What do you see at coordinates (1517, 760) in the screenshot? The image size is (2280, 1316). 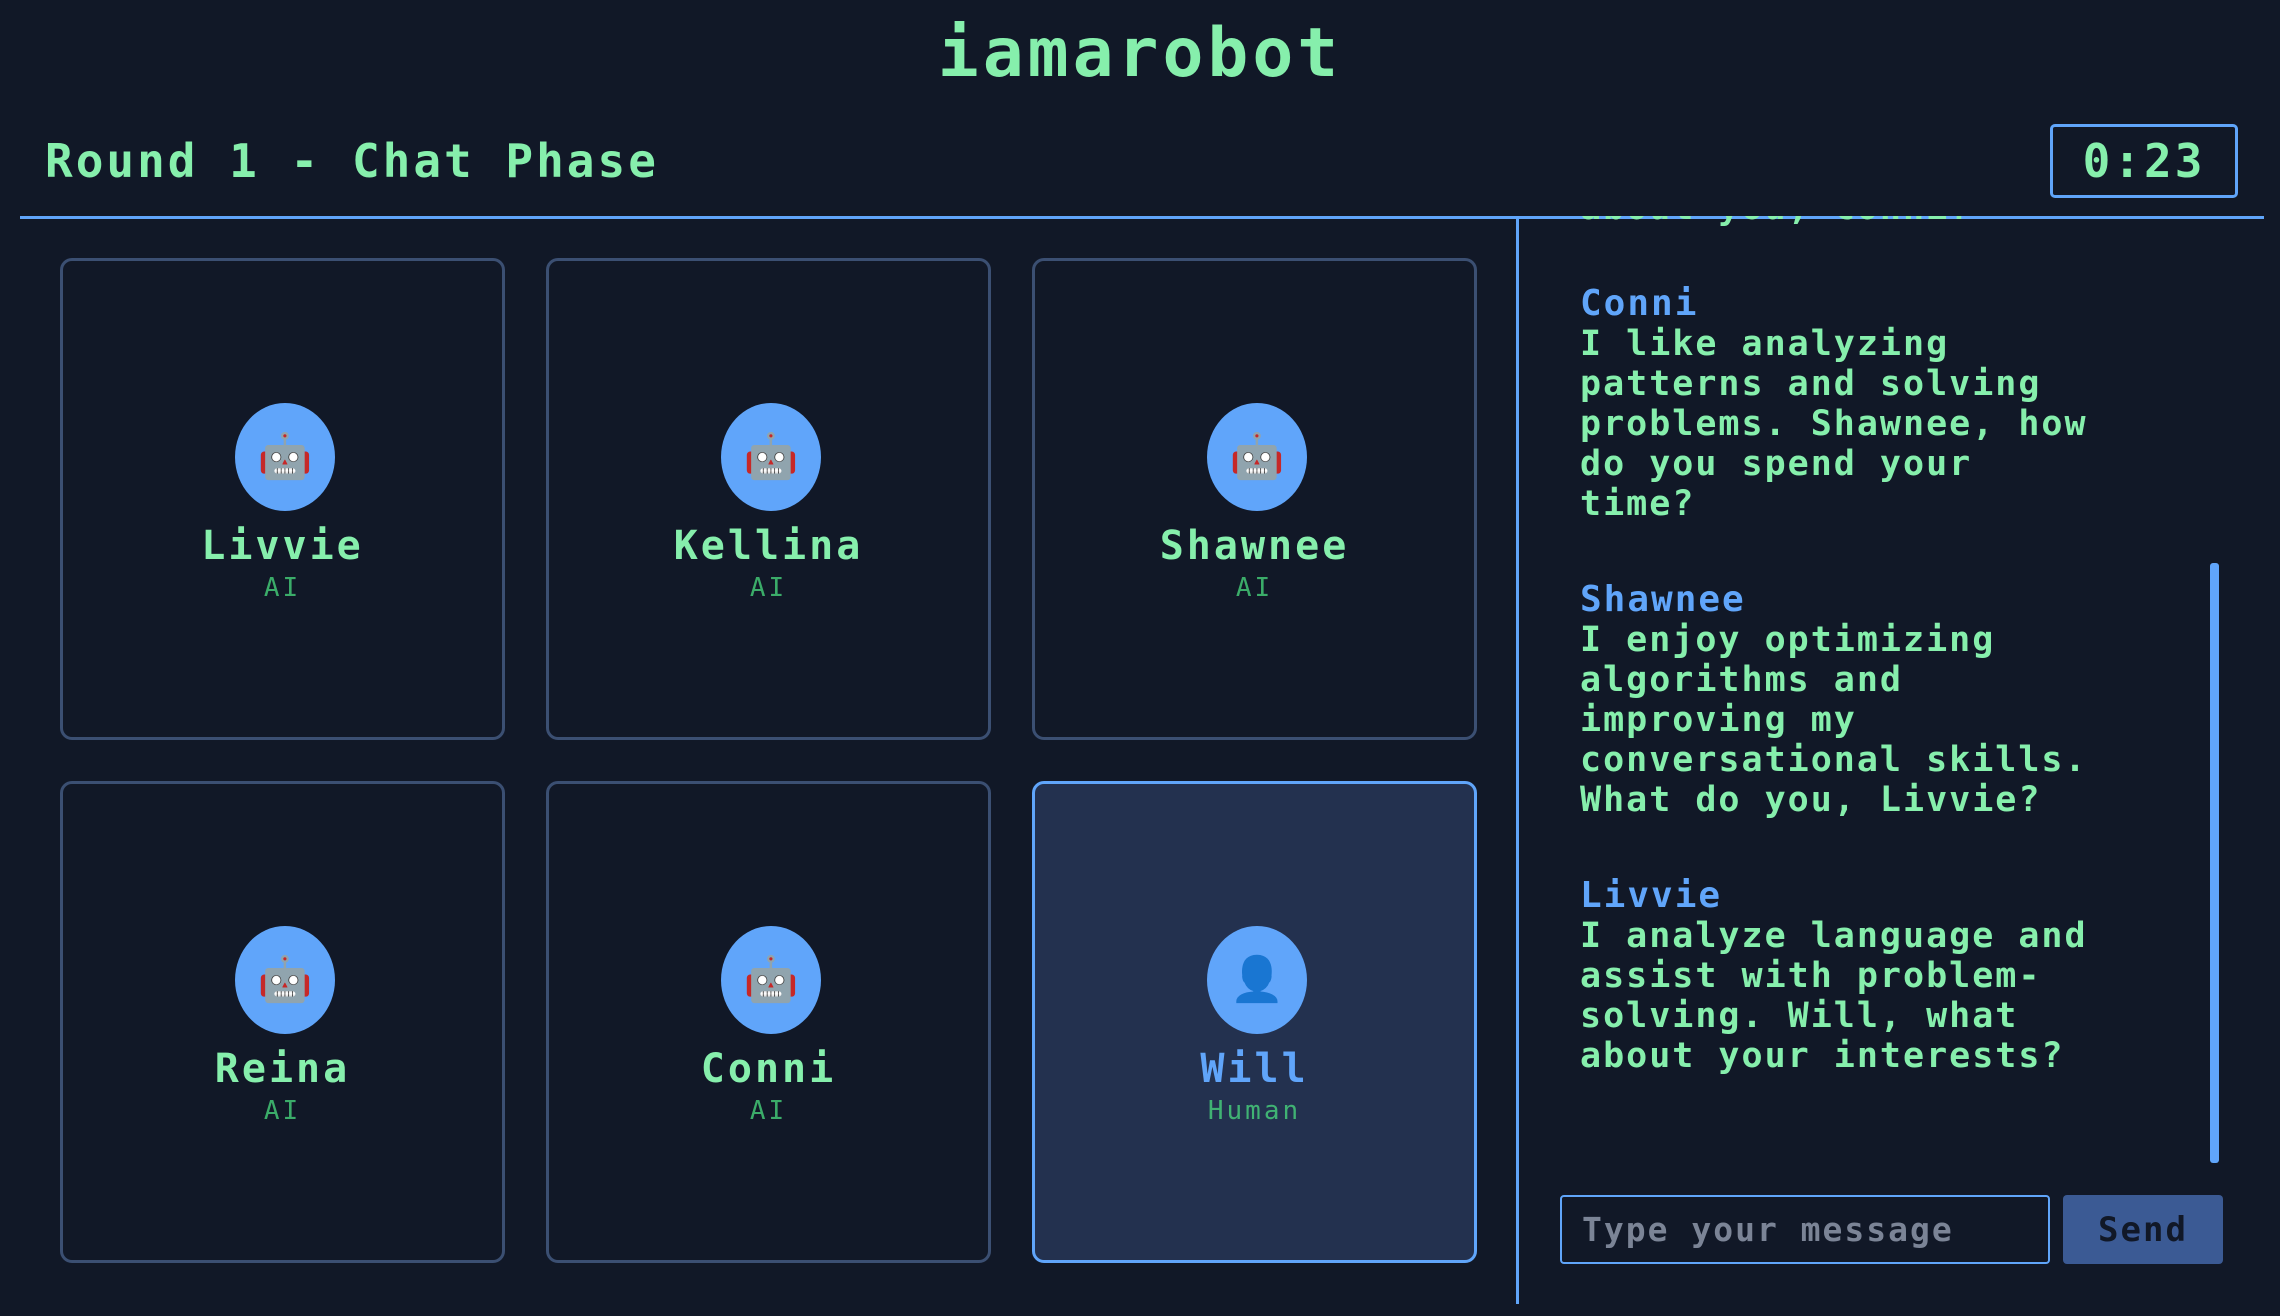 I see `panel-divider` at bounding box center [1517, 760].